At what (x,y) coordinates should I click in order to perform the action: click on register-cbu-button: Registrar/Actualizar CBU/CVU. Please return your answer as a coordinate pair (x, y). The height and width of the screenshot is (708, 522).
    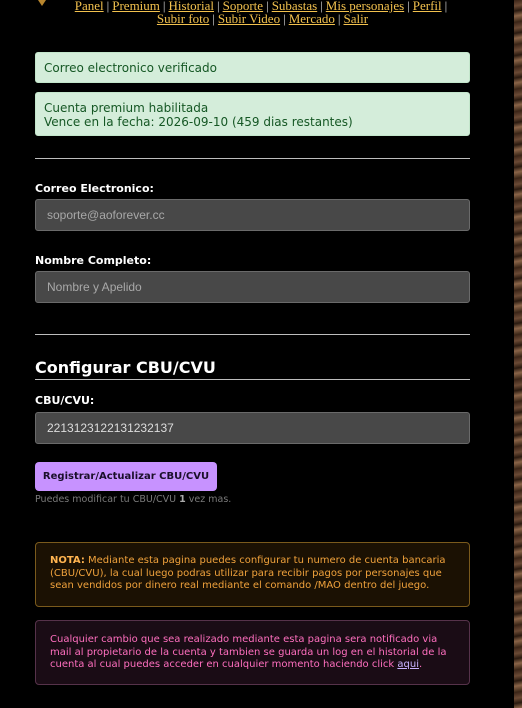
    Looking at the image, I should click on (126, 476).